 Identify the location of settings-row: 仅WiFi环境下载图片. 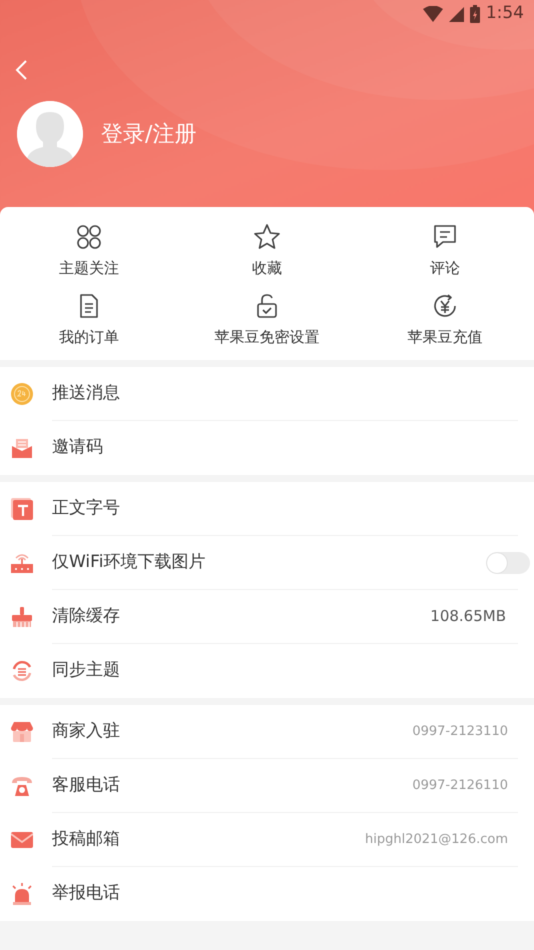
(267, 563).